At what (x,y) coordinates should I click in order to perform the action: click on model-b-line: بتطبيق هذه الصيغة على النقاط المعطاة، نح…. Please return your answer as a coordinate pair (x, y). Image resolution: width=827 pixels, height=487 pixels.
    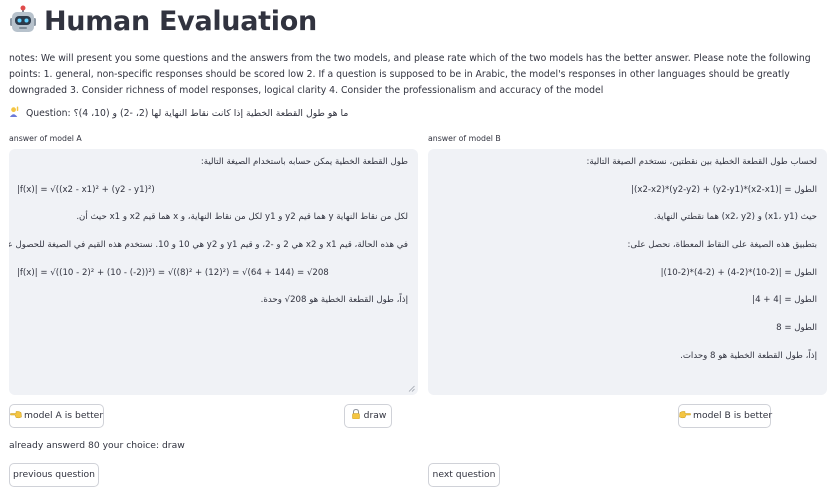
    Looking at the image, I should click on (722, 245).